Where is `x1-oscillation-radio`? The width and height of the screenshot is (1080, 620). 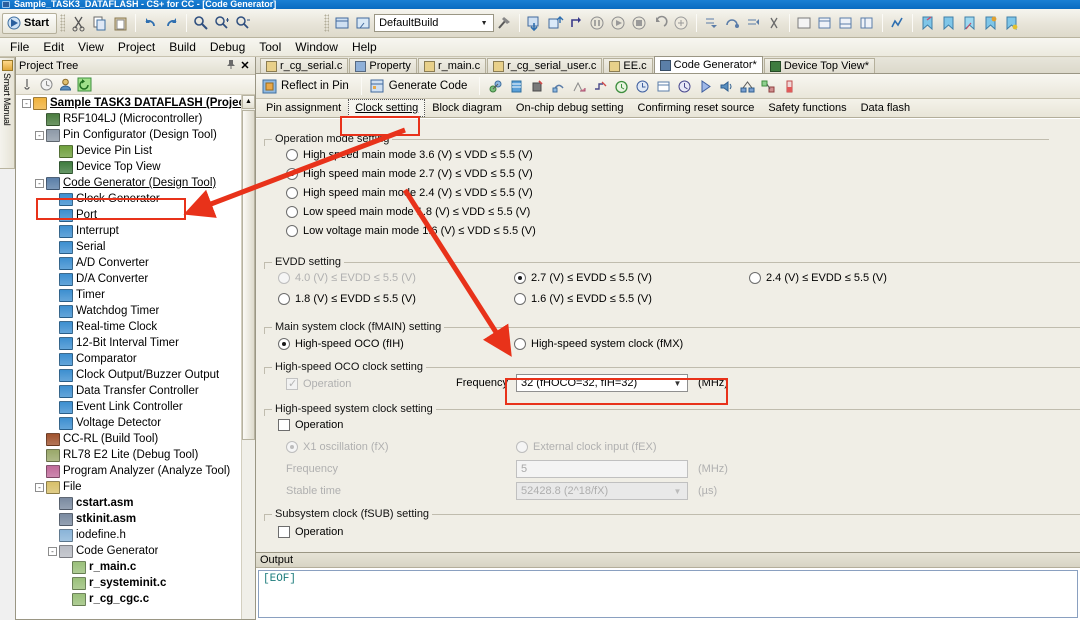
x1-oscillation-radio is located at coordinates (292, 446).